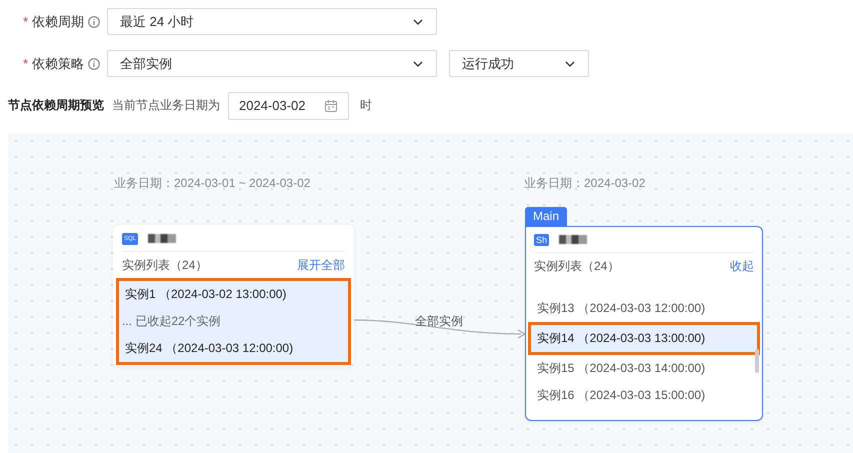 The width and height of the screenshot is (853, 453). I want to click on hour-label: 时, so click(366, 105).